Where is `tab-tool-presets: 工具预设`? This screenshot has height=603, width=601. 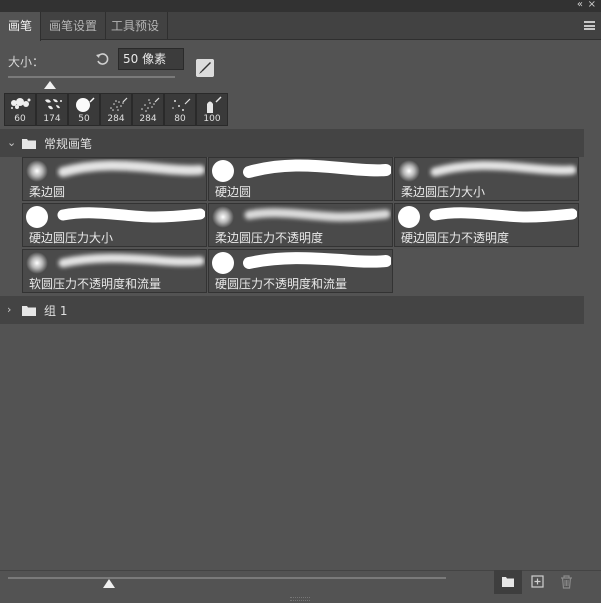
tab-tool-presets: 工具预设 is located at coordinates (136, 26).